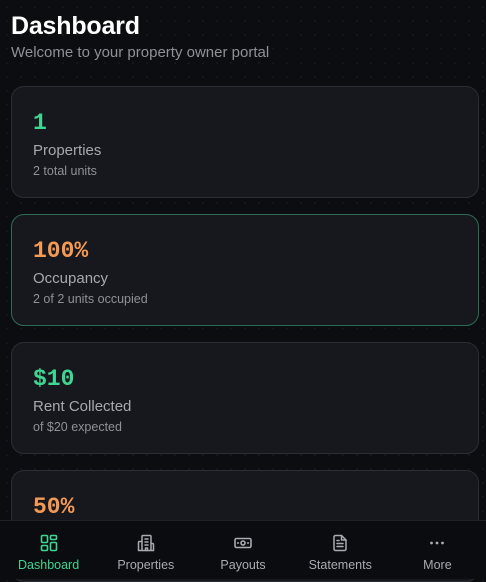 The width and height of the screenshot is (486, 582). What do you see at coordinates (146, 565) in the screenshot?
I see `nav-label-properties: Properties` at bounding box center [146, 565].